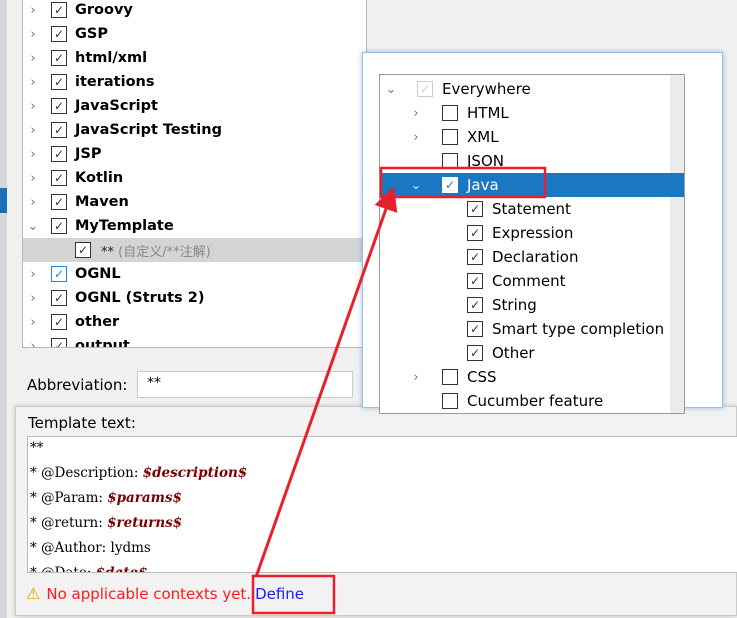 The image size is (737, 618). What do you see at coordinates (245, 384) in the screenshot?
I see `abbreviation-input: **` at bounding box center [245, 384].